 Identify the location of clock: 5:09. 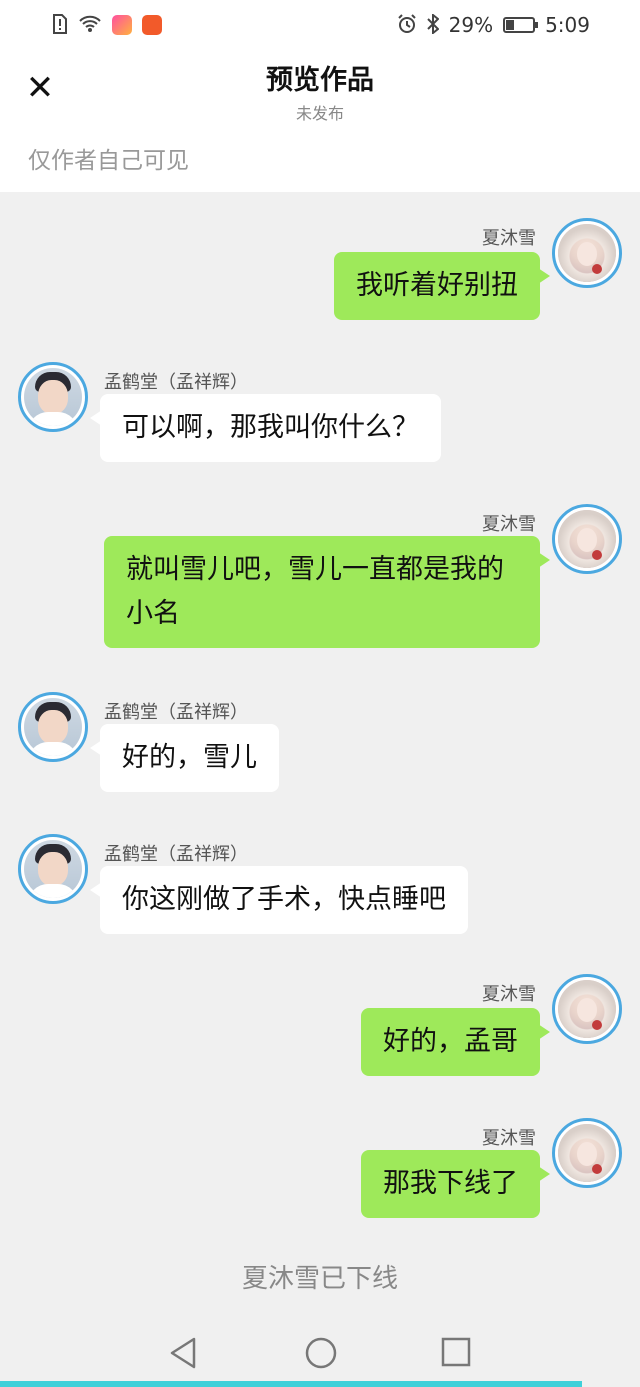
(567, 25).